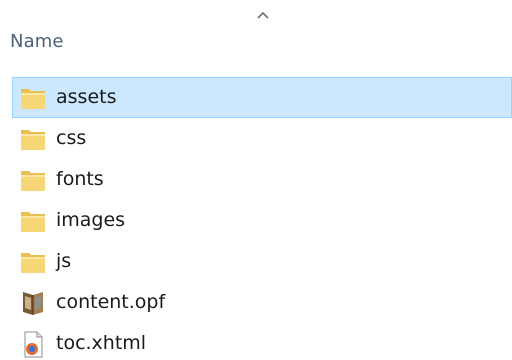 This screenshot has height=360, width=512. I want to click on file-name: css, so click(71, 138).